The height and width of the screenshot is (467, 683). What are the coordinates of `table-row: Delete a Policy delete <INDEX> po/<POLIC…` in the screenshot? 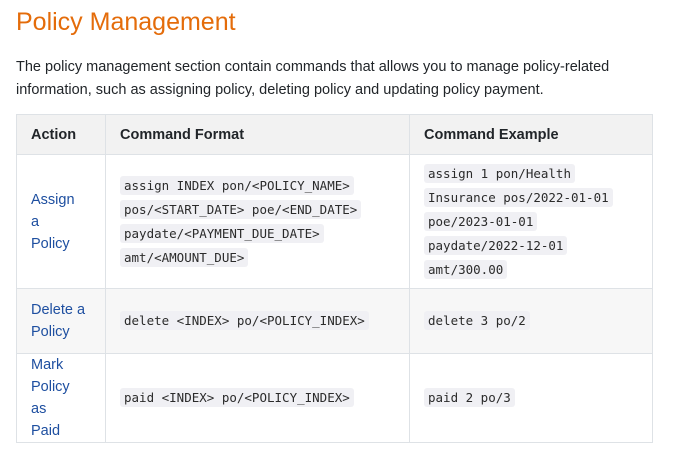 It's located at (334, 321).